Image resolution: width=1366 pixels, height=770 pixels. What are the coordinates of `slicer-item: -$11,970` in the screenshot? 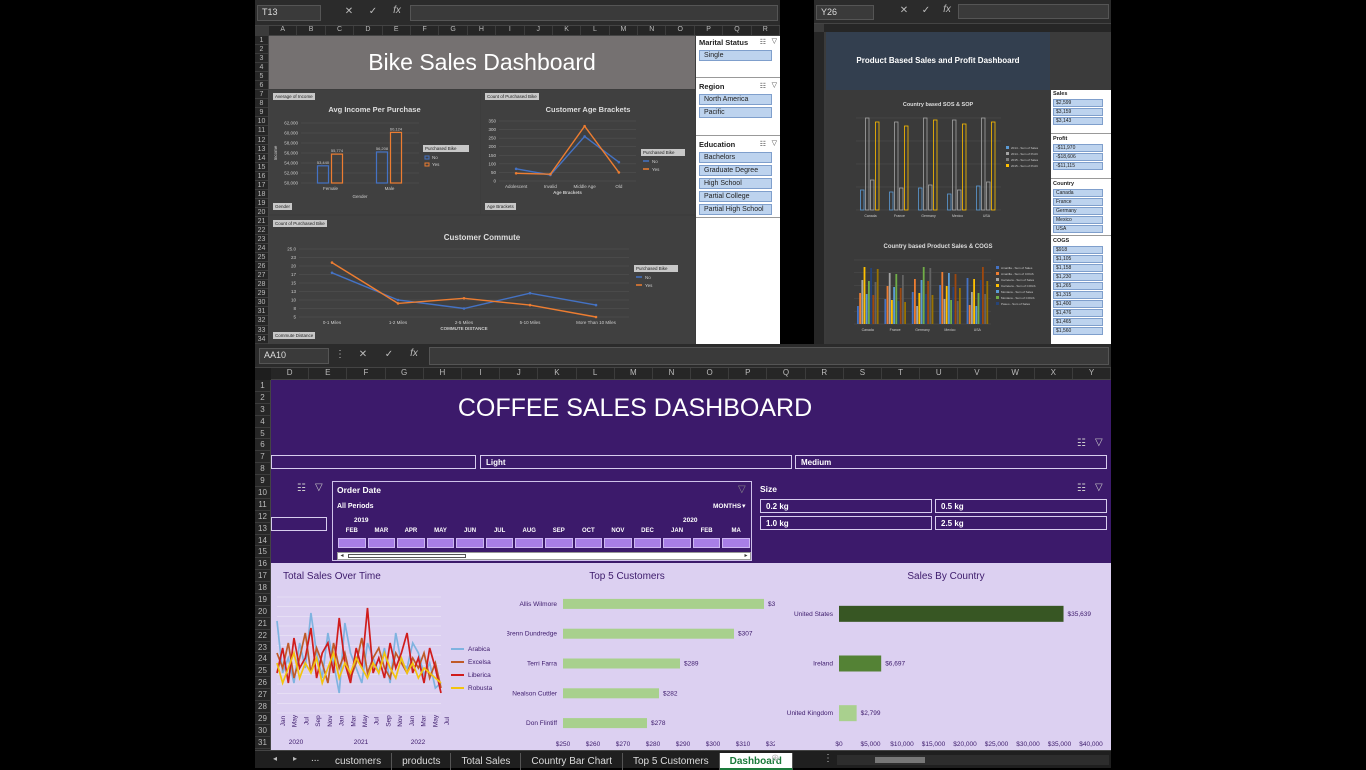 It's located at (1078, 148).